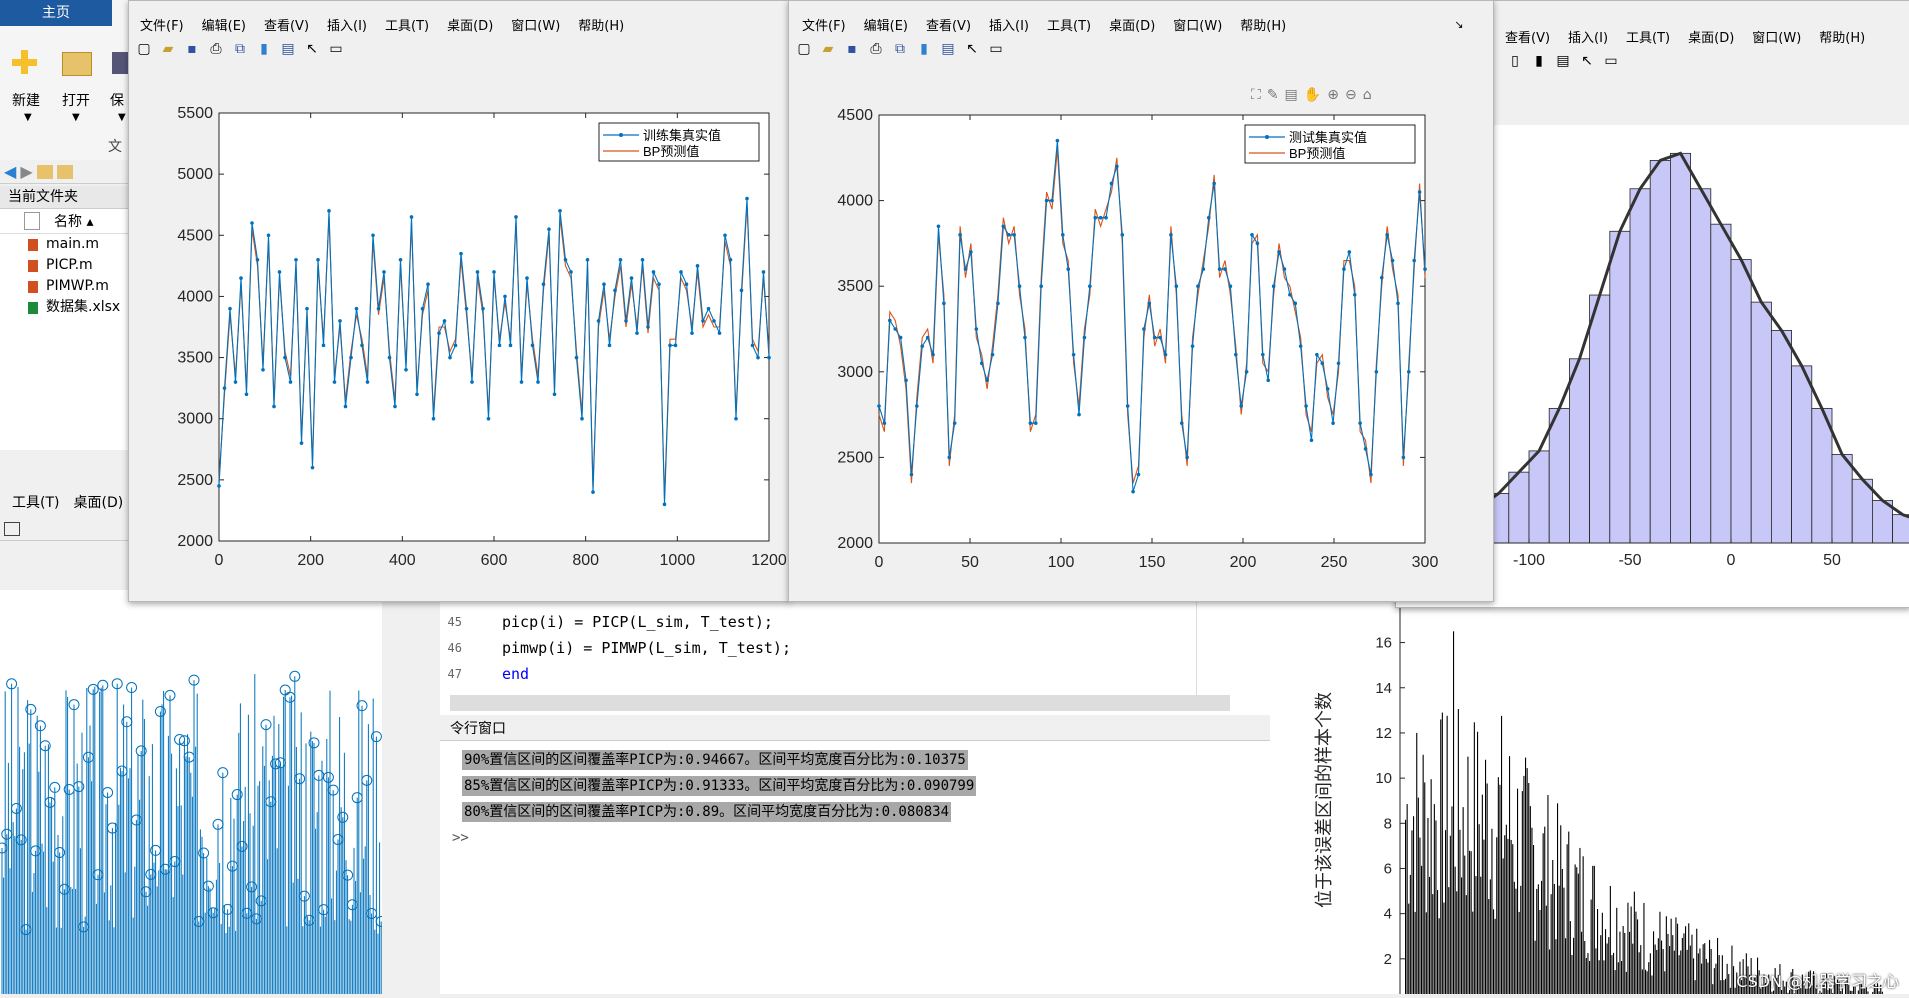 Image resolution: width=1909 pixels, height=998 pixels. Describe the element at coordinates (45, 172) in the screenshot. I see `up-folder-icon` at that location.